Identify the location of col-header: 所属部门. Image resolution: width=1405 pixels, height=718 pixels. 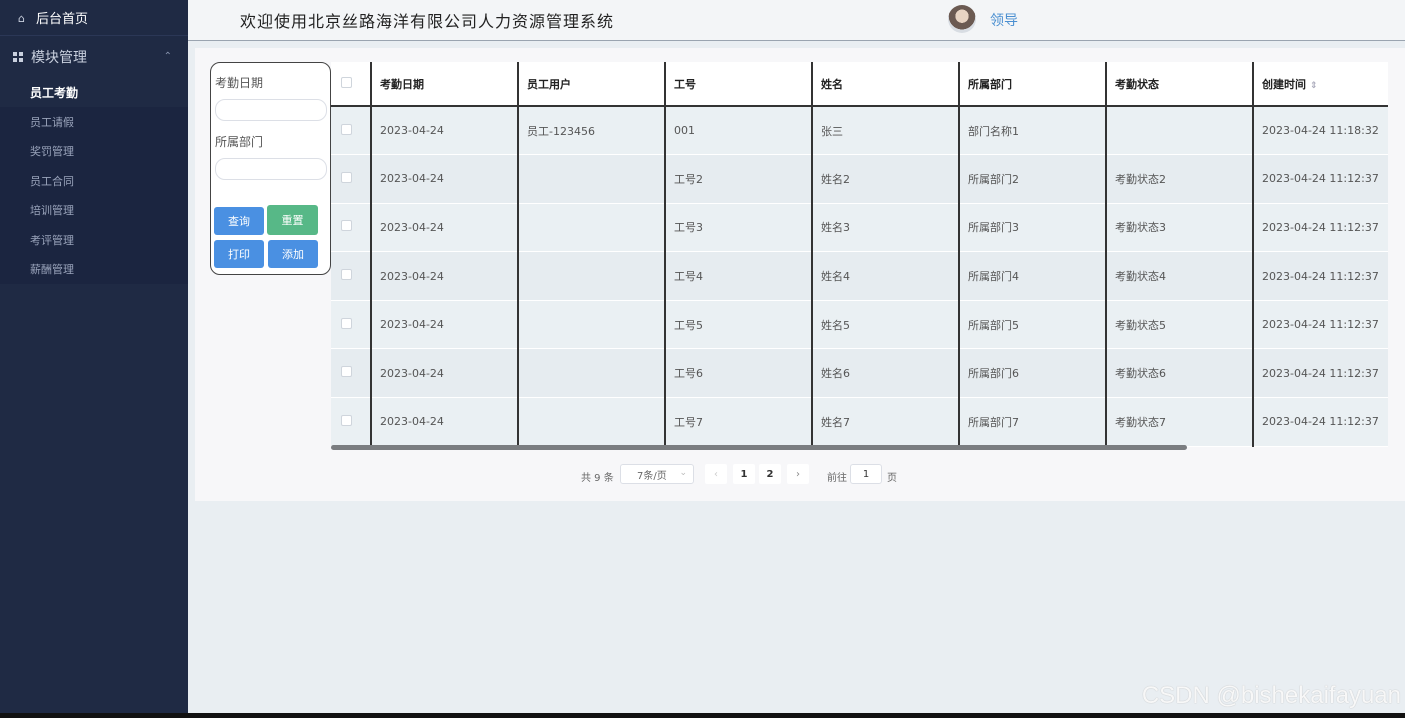
(1033, 84).